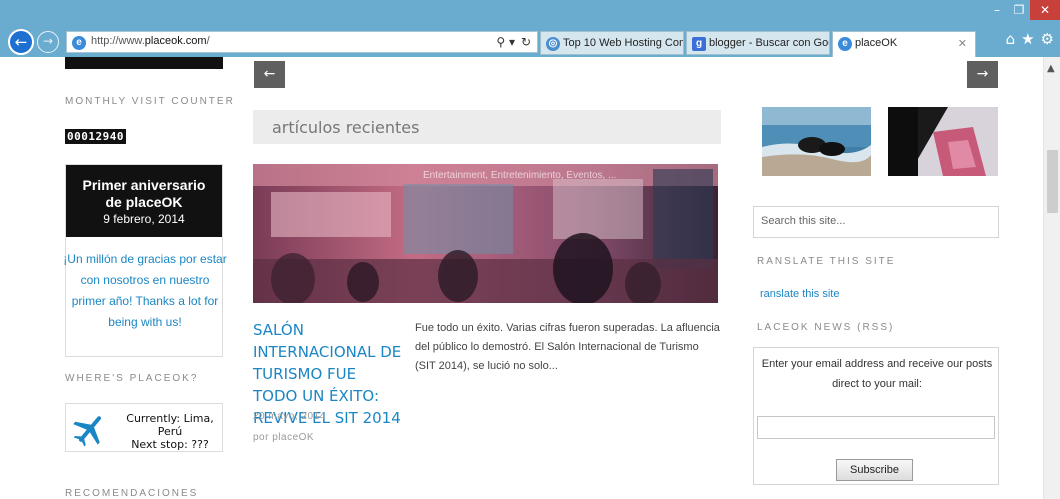 The image size is (1060, 499). I want to click on recommendations-heading: RECOMENDACIONES, so click(132, 493).